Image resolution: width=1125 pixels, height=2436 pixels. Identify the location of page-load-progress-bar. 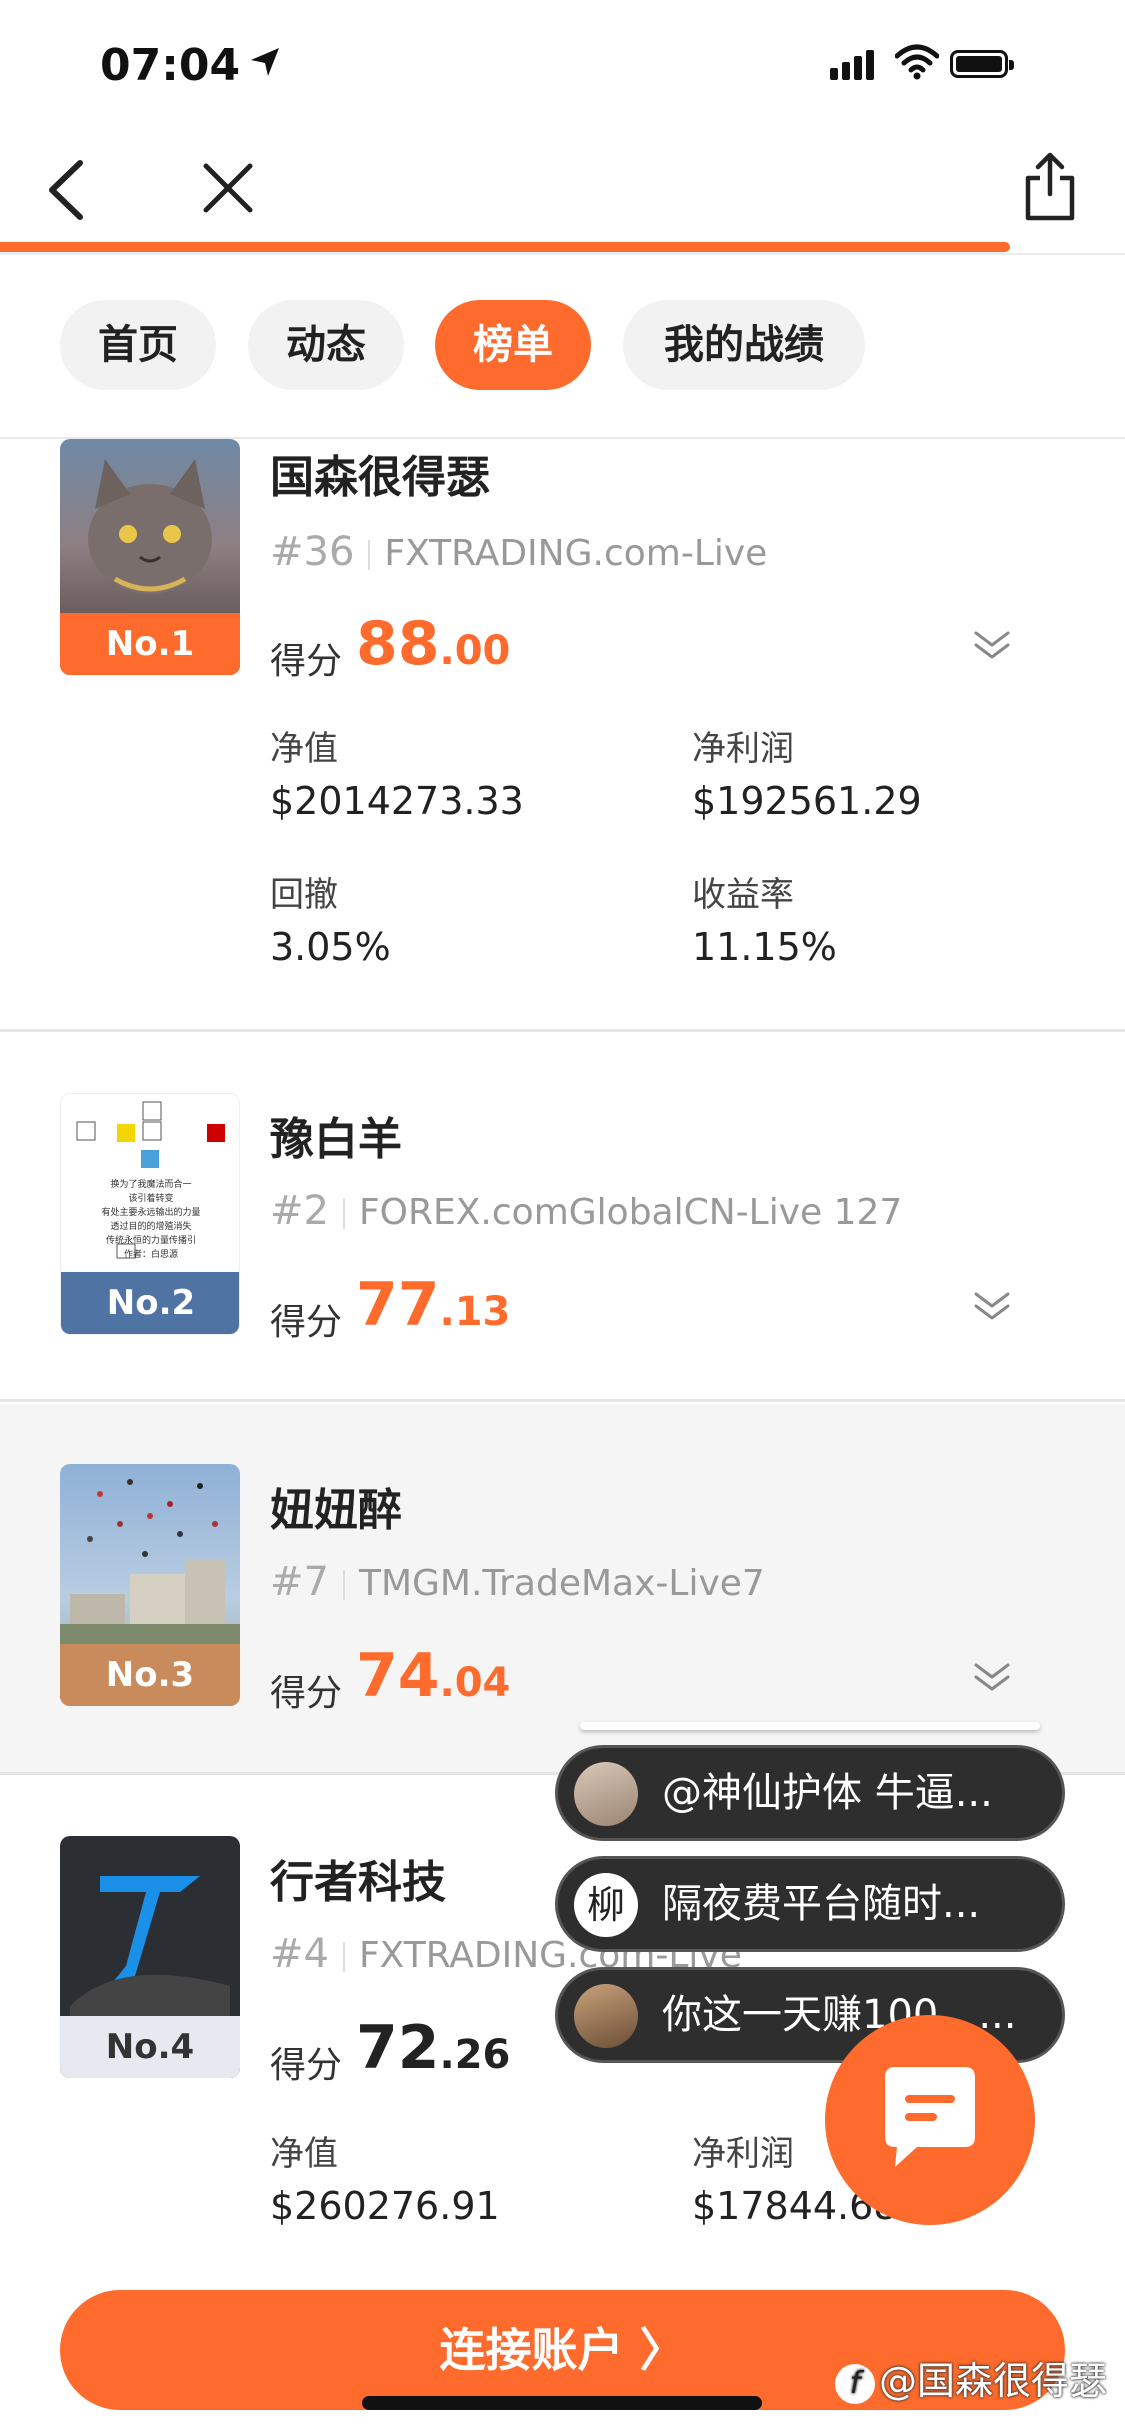
(505, 247).